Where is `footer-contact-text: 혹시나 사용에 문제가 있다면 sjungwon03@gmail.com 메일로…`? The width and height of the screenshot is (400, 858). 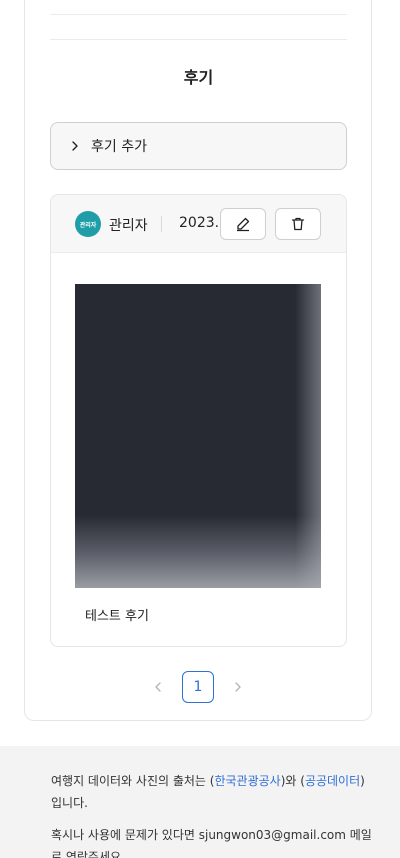
footer-contact-text: 혹시나 사용에 문제가 있다면 sjungwon03@gmail.com 메일로… is located at coordinates (211, 843).